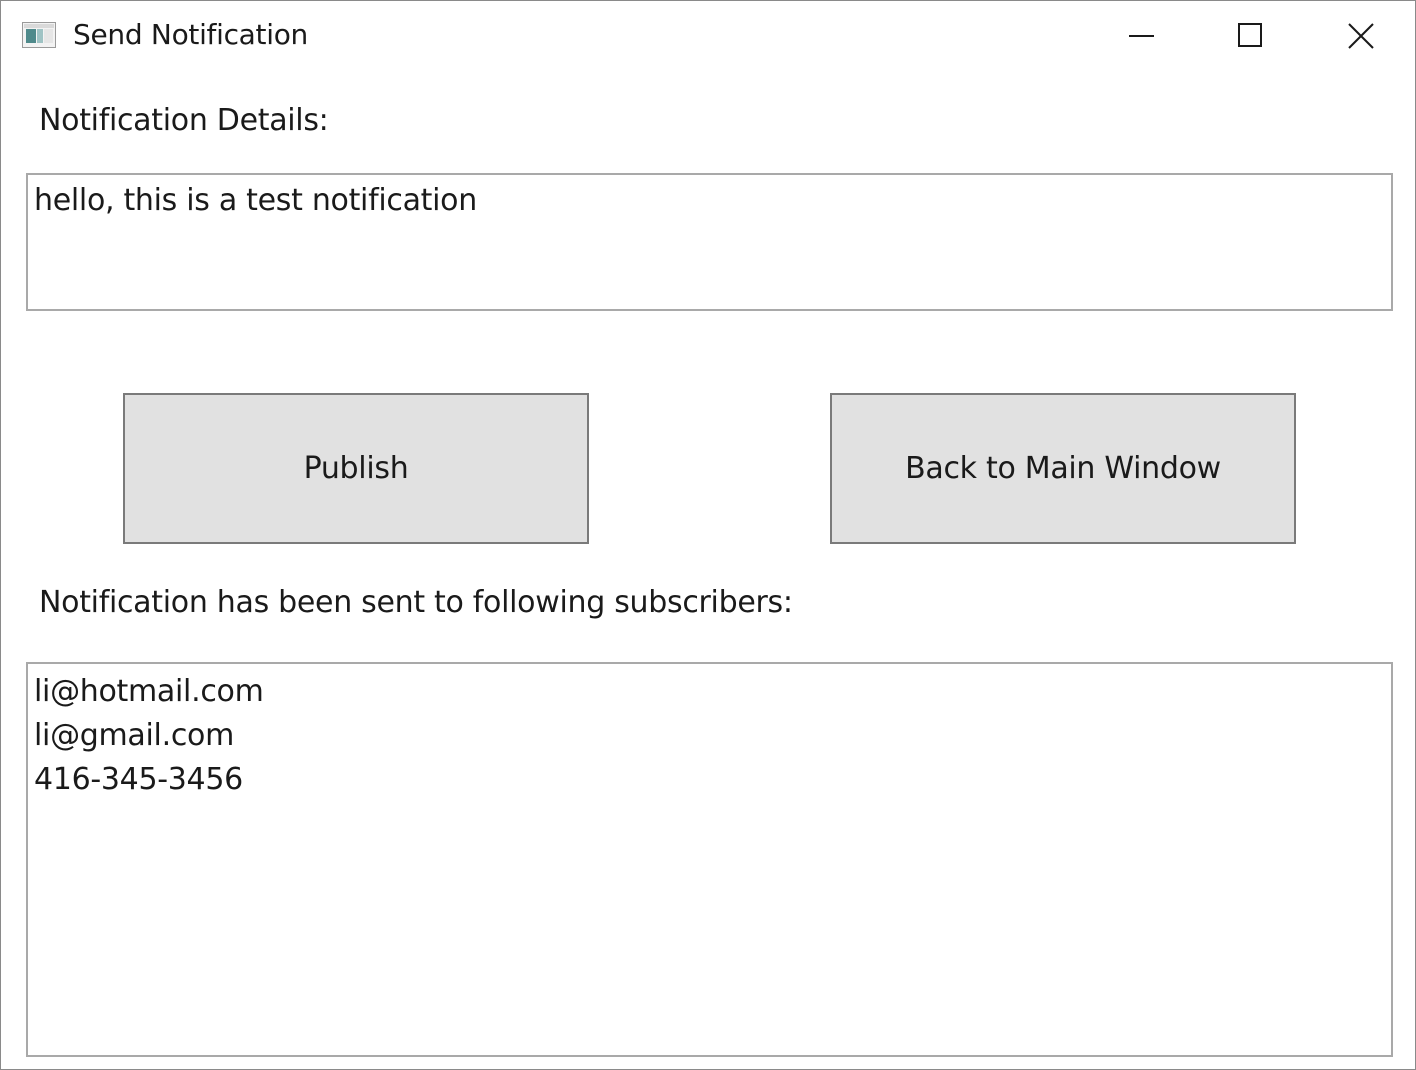  Describe the element at coordinates (708, 36) in the screenshot. I see `title-bar: Send Notification` at that location.